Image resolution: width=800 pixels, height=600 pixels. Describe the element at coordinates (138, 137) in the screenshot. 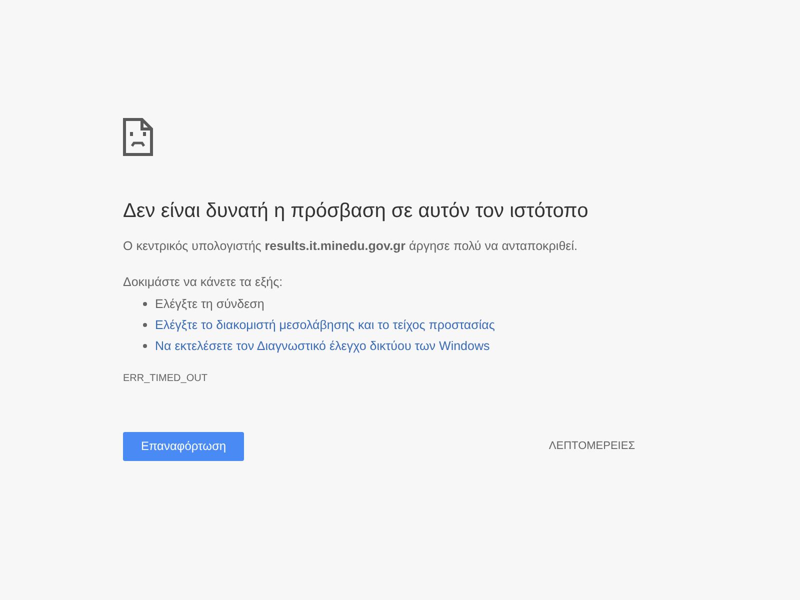

I see `sad-page-icon` at that location.